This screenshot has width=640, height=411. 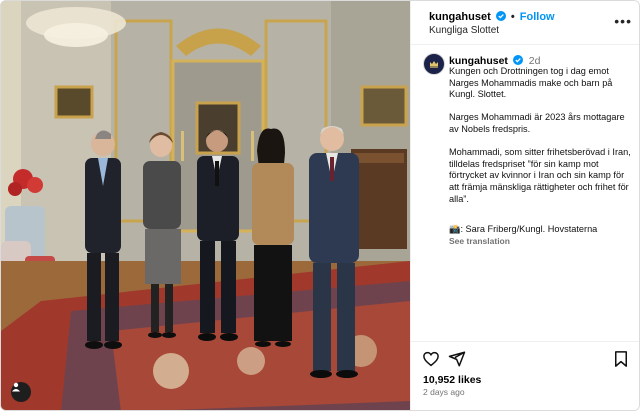 I want to click on heart-icon, so click(x=431, y=359).